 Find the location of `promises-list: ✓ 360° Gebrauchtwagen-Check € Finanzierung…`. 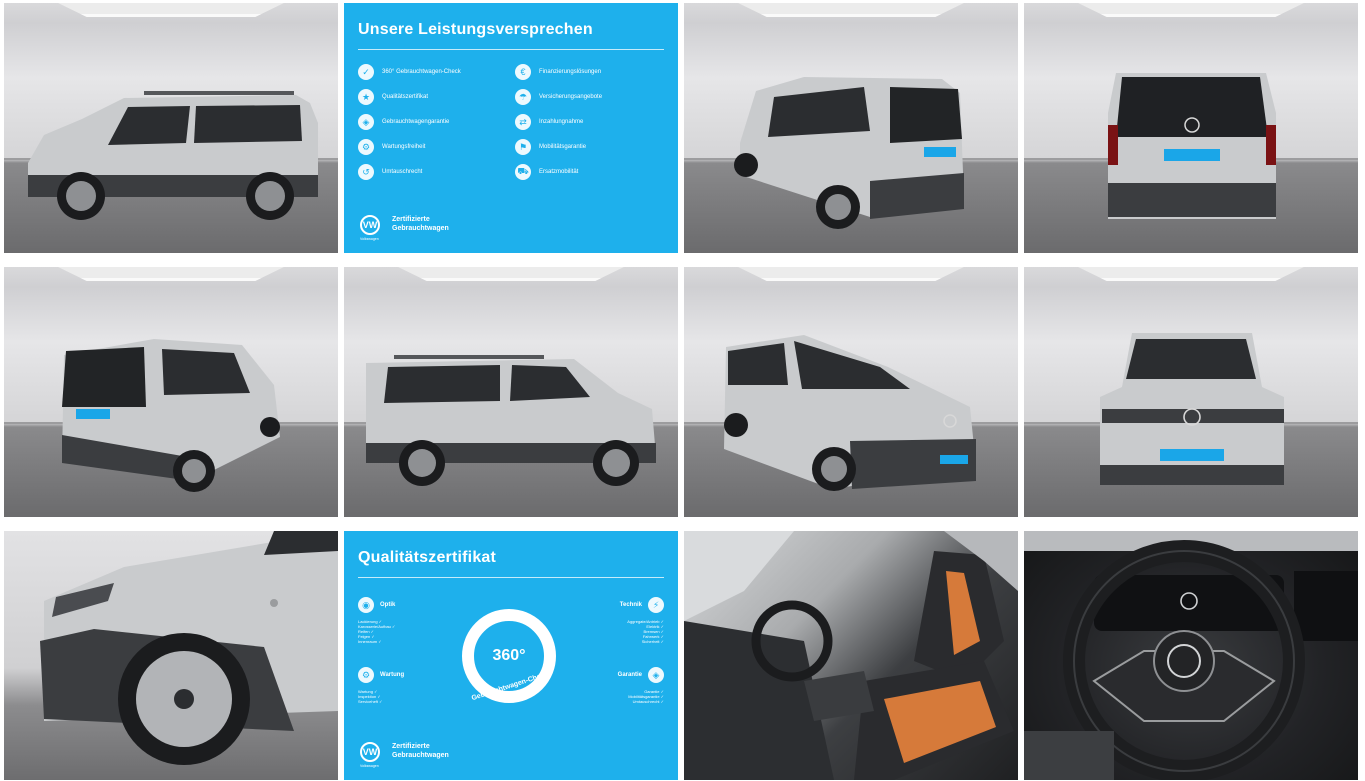

promises-list: ✓ 360° Gebrauchtwagen-Check € Finanzierung… is located at coordinates (511, 122).